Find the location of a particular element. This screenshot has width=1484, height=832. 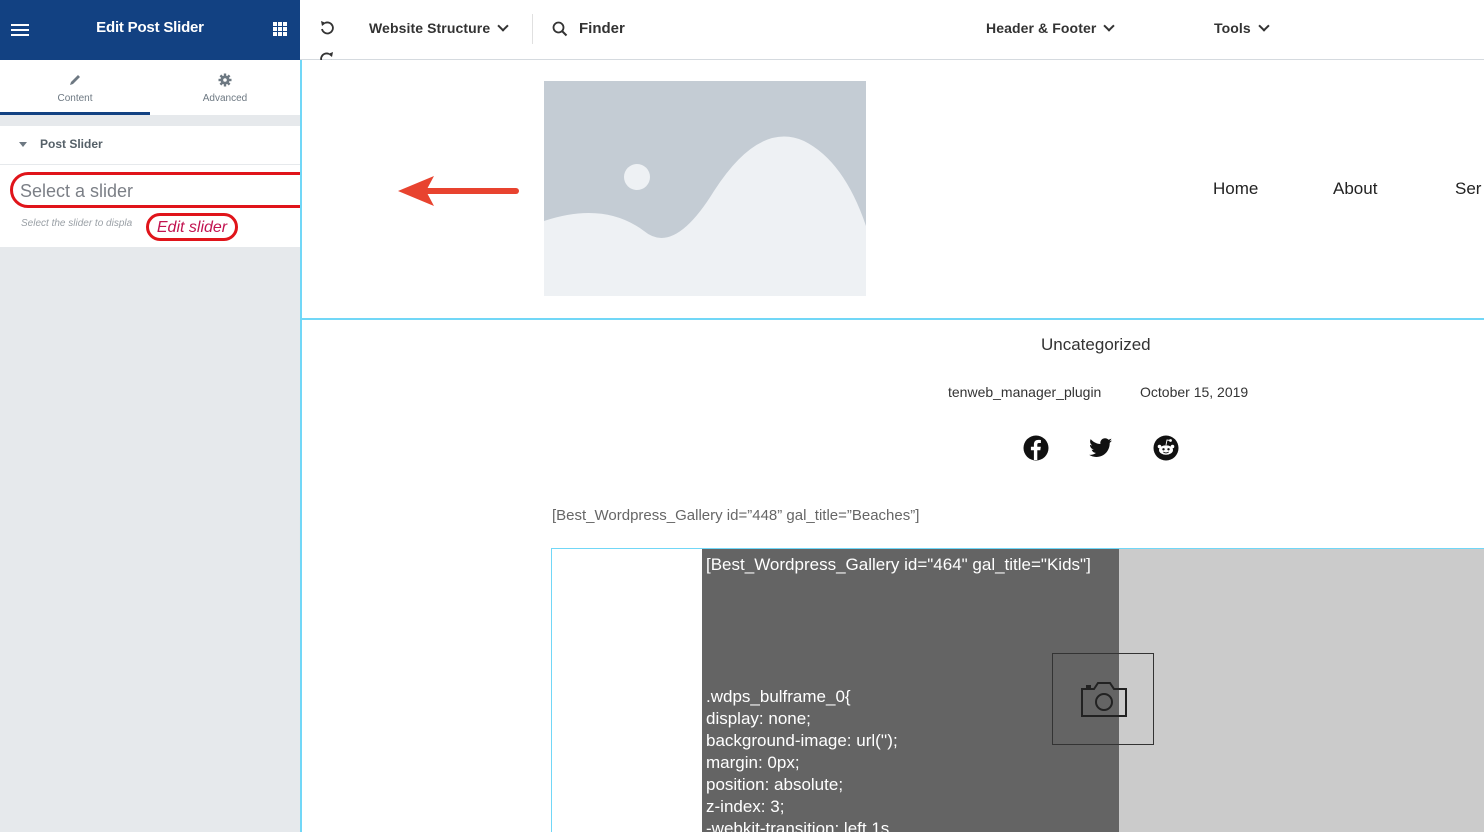

image-placeholder-box is located at coordinates (1103, 699).